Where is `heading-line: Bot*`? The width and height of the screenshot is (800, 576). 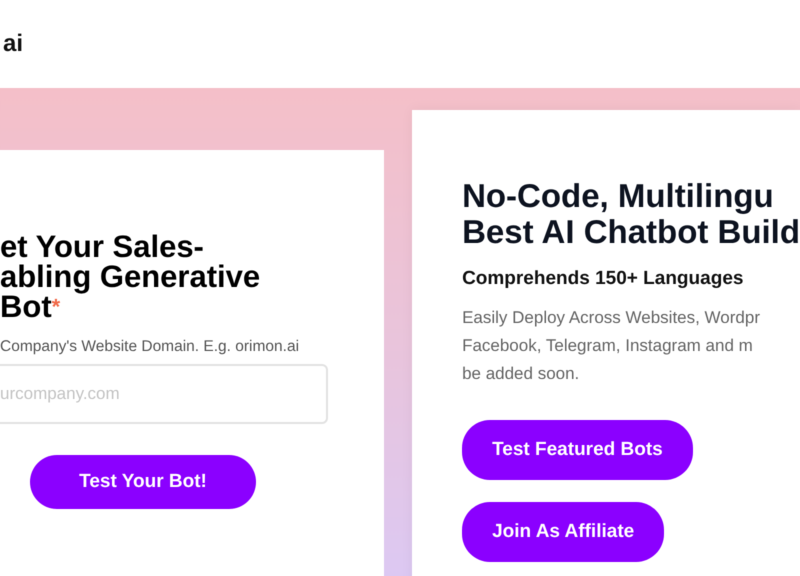
heading-line: Bot* is located at coordinates (30, 307).